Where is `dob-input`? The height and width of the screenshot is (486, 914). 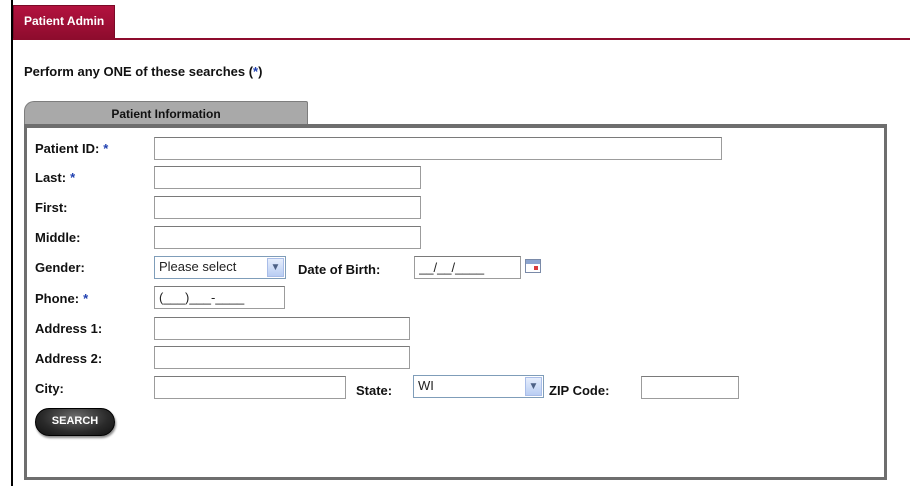 dob-input is located at coordinates (467, 267).